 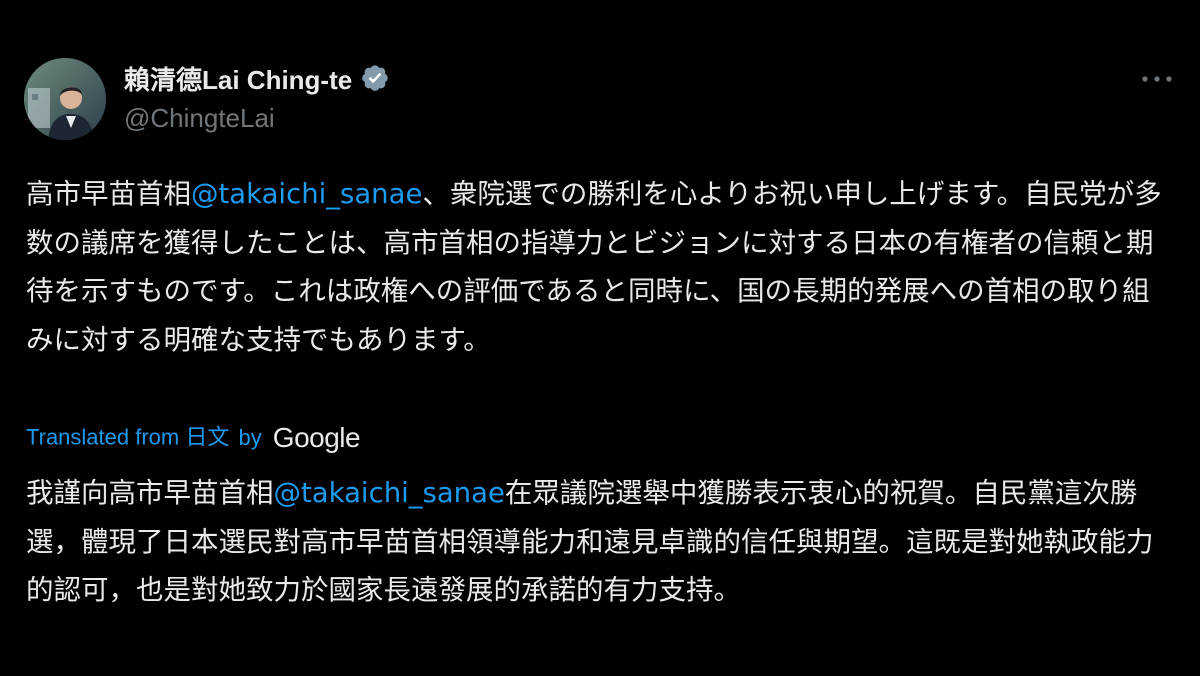 I want to click on translated-by-label: by, so click(x=250, y=437).